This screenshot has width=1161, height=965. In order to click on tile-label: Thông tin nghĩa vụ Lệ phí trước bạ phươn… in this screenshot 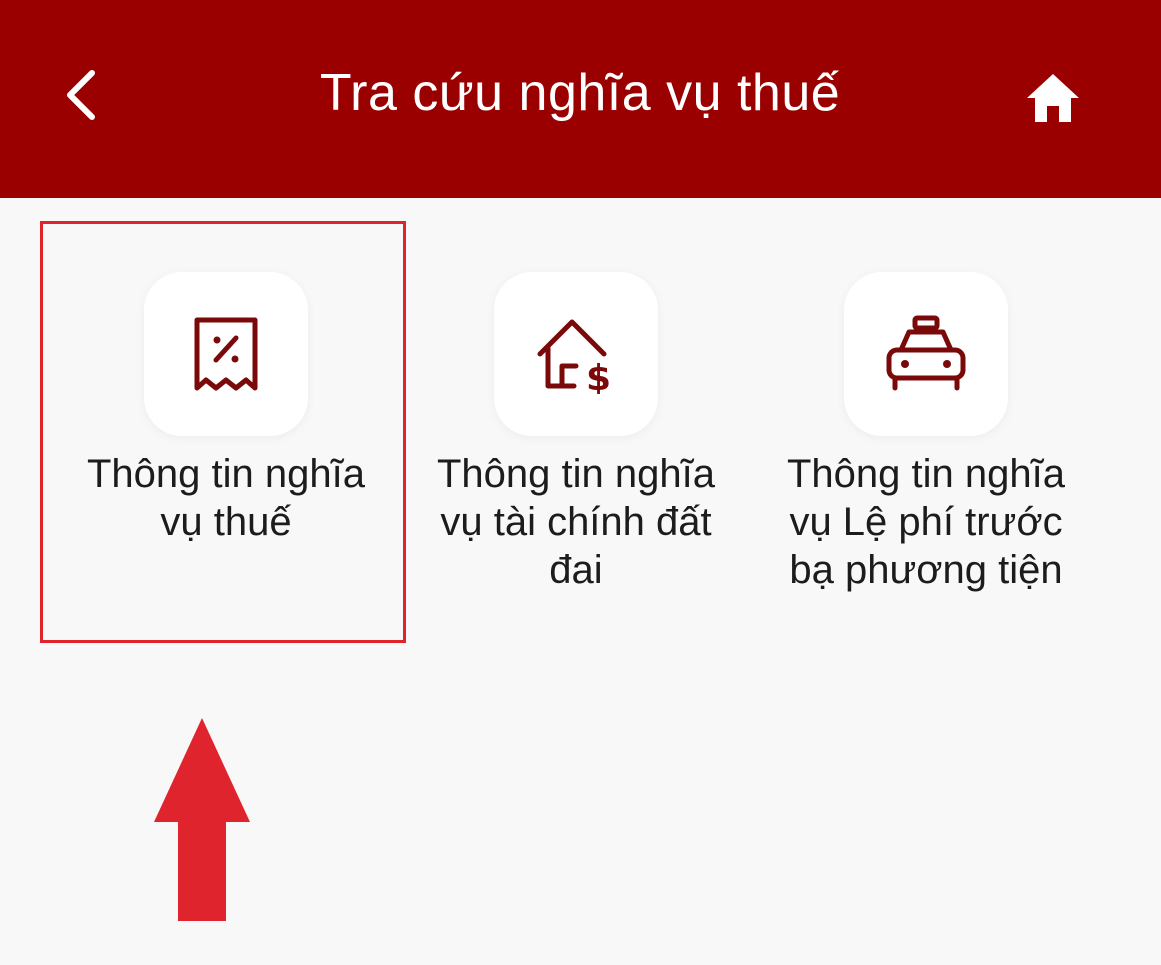, I will do `click(926, 522)`.